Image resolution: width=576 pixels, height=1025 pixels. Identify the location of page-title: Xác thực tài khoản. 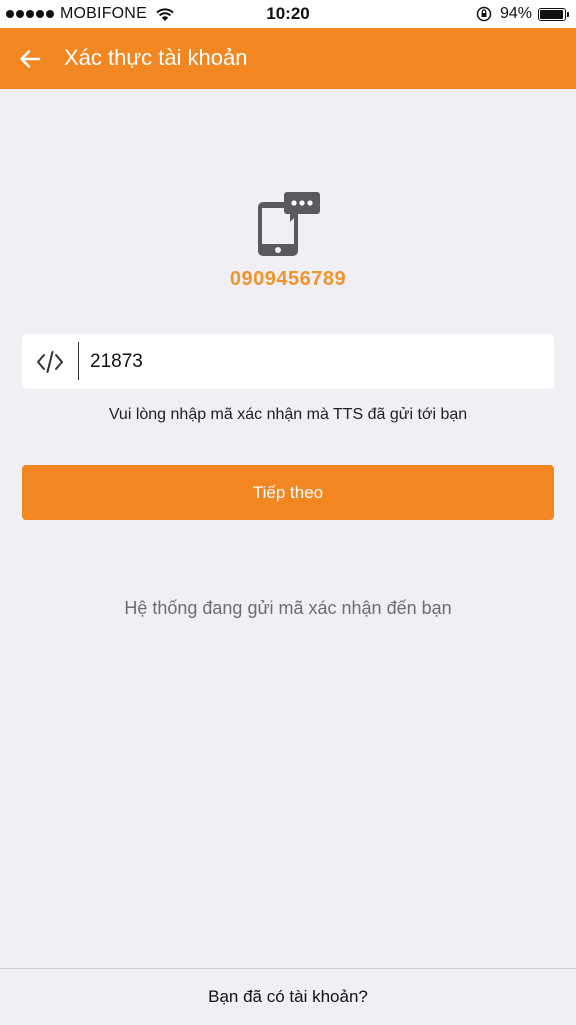
(156, 57).